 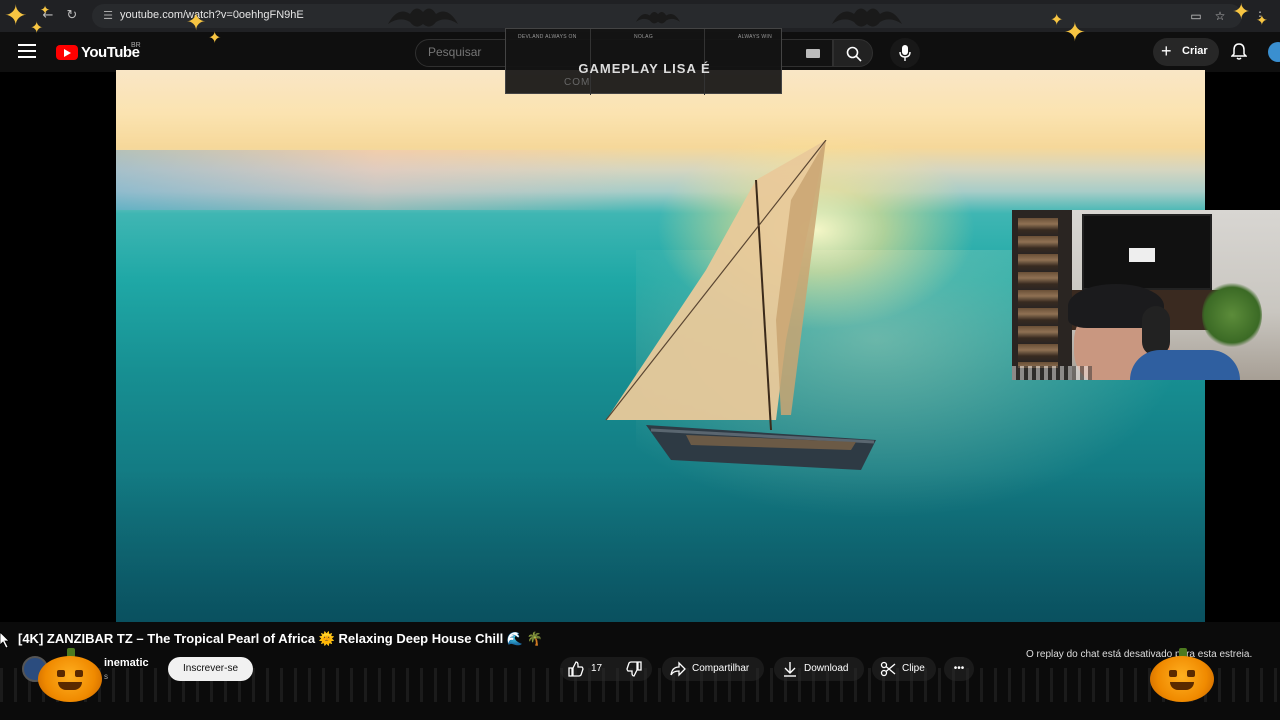 What do you see at coordinates (1052, 373) in the screenshot?
I see `webcam-frame-pattern` at bounding box center [1052, 373].